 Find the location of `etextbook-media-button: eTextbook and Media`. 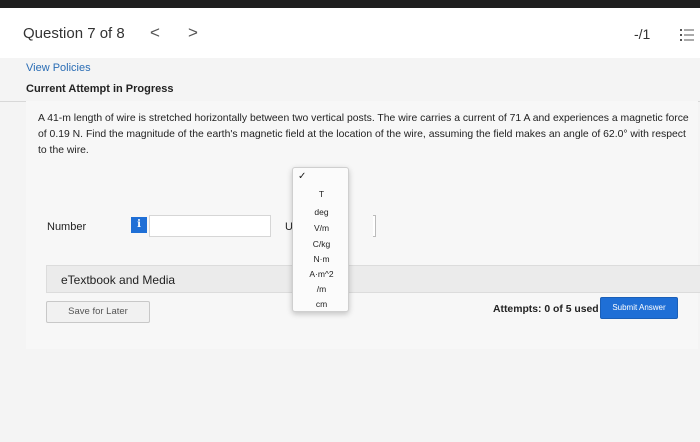

etextbook-media-button: eTextbook and Media is located at coordinates (373, 279).